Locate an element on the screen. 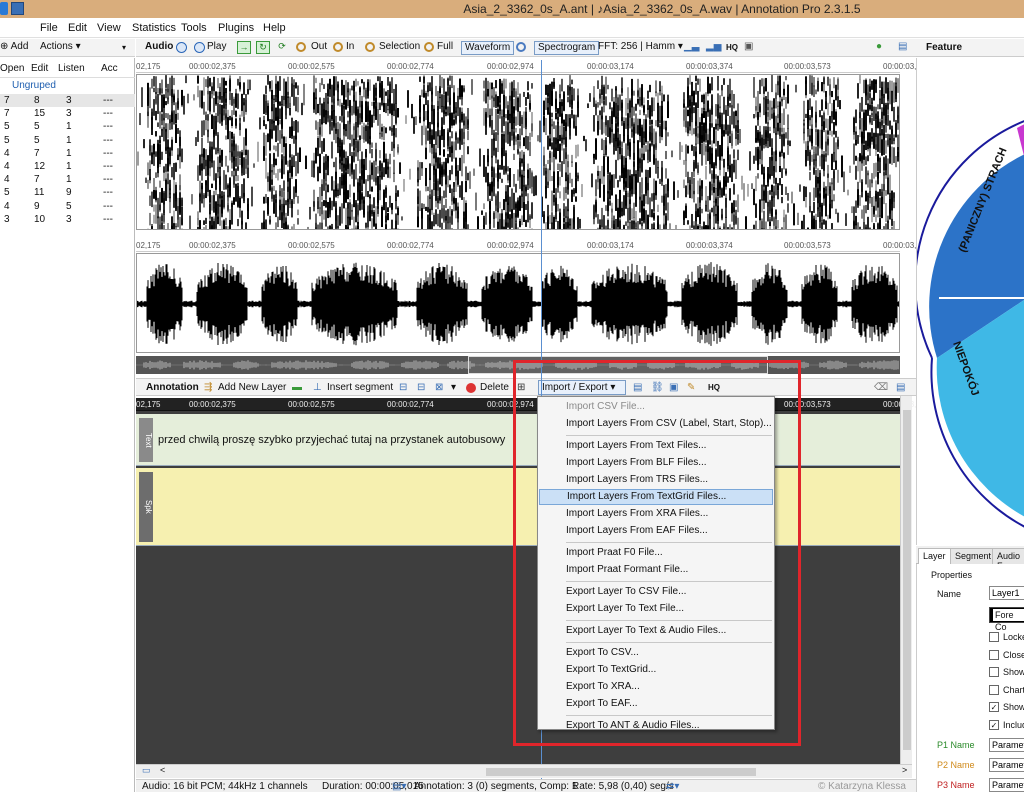  play-icon is located at coordinates (199, 47).